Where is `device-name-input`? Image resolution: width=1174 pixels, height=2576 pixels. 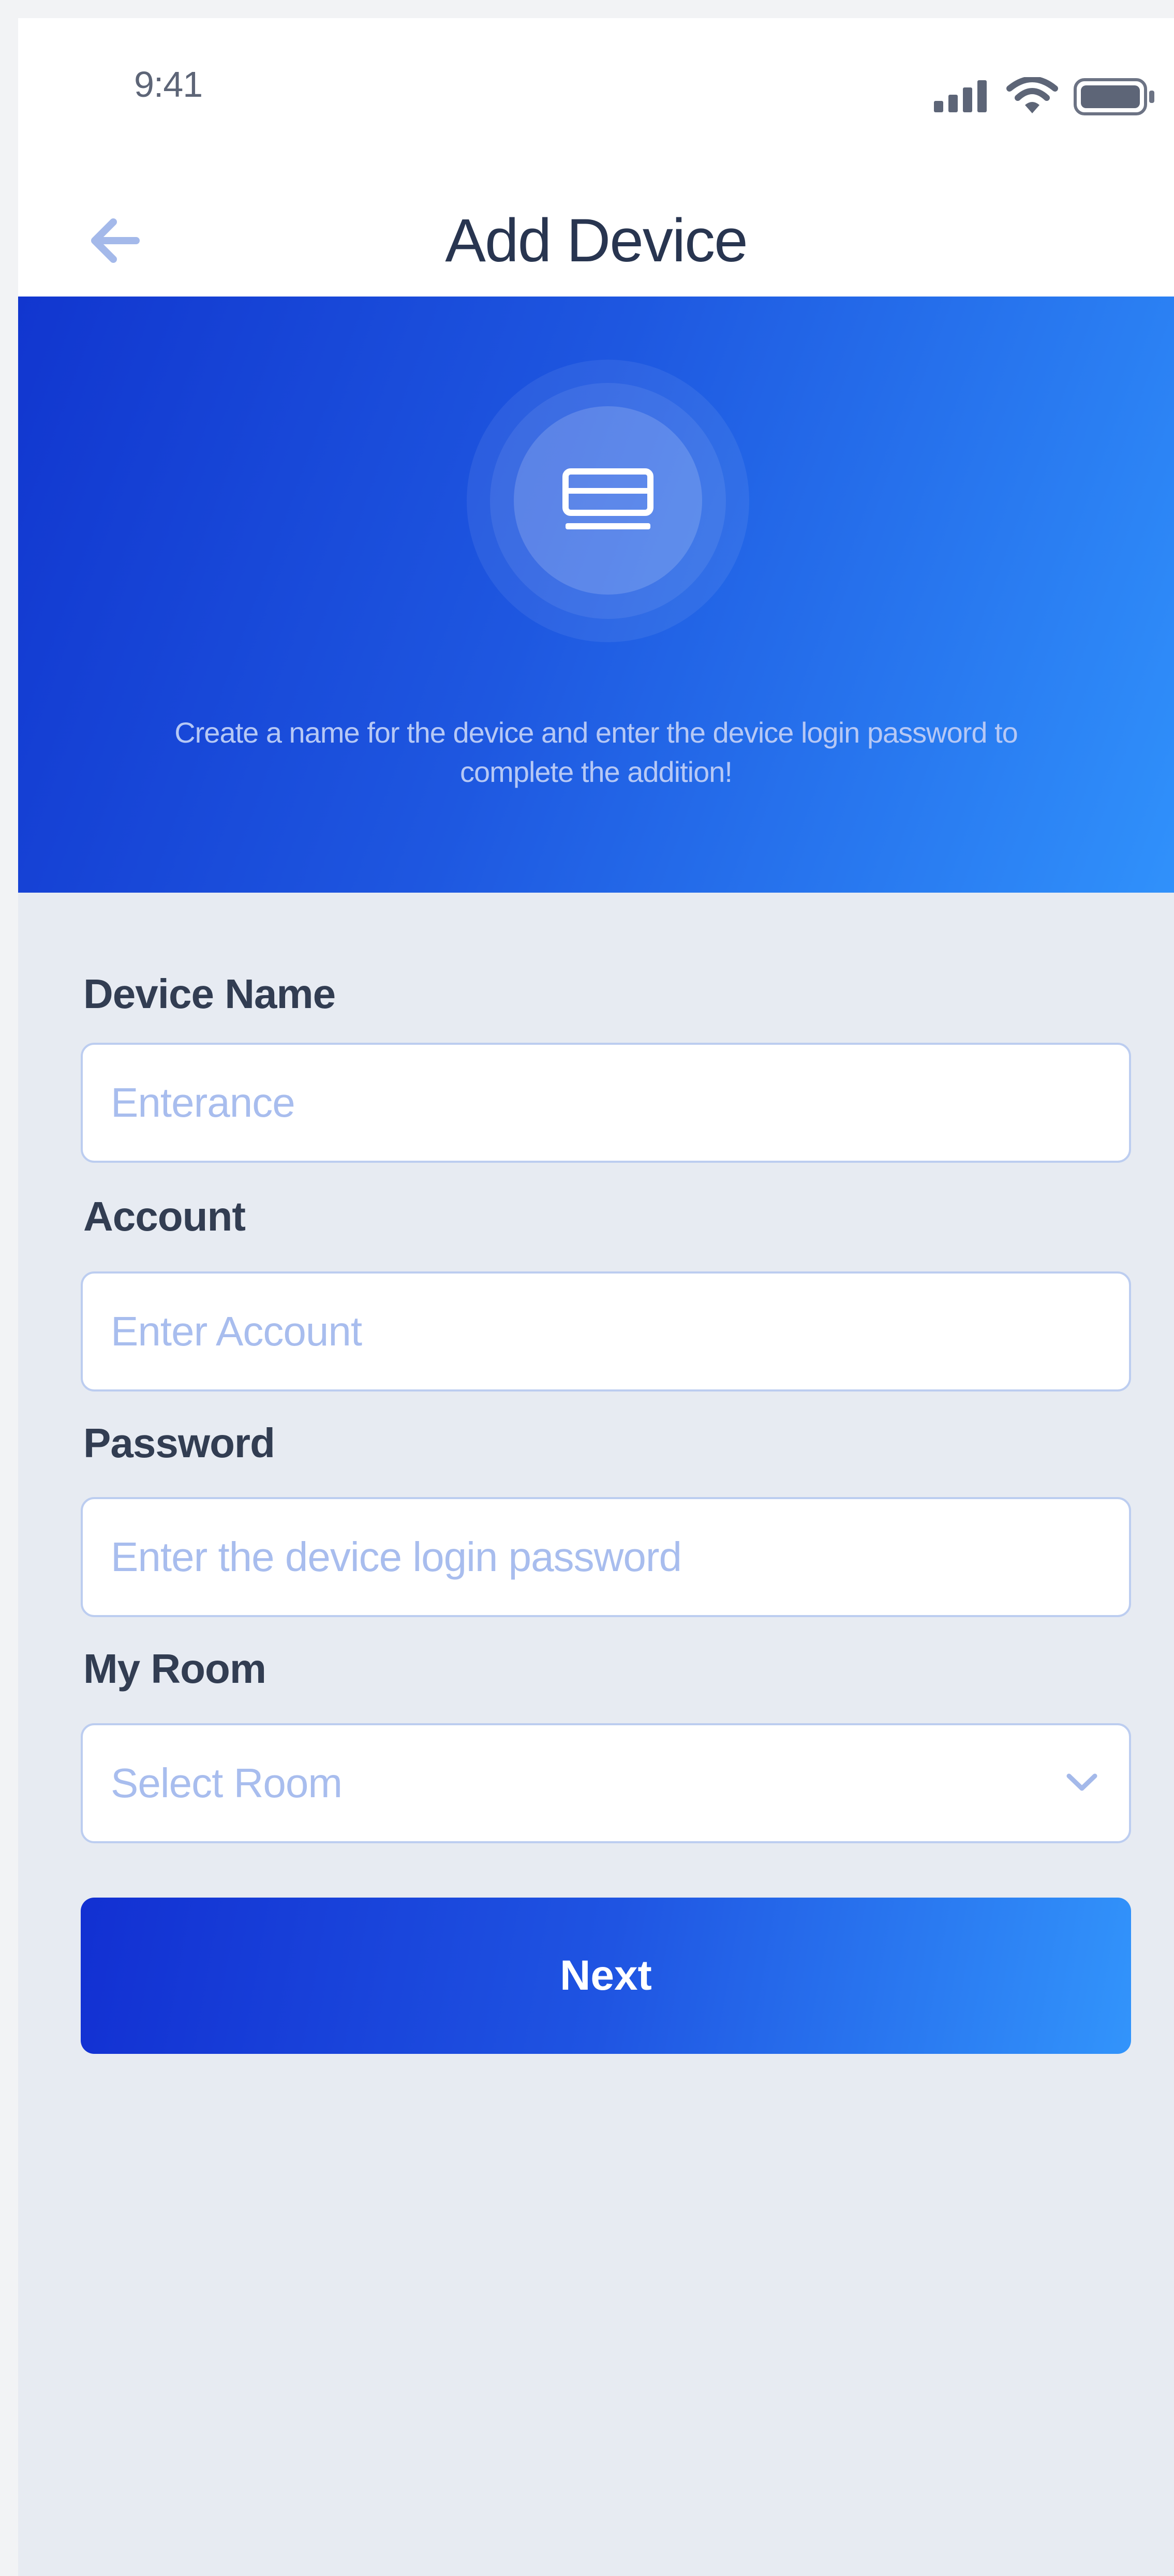
device-name-input is located at coordinates (592, 1103).